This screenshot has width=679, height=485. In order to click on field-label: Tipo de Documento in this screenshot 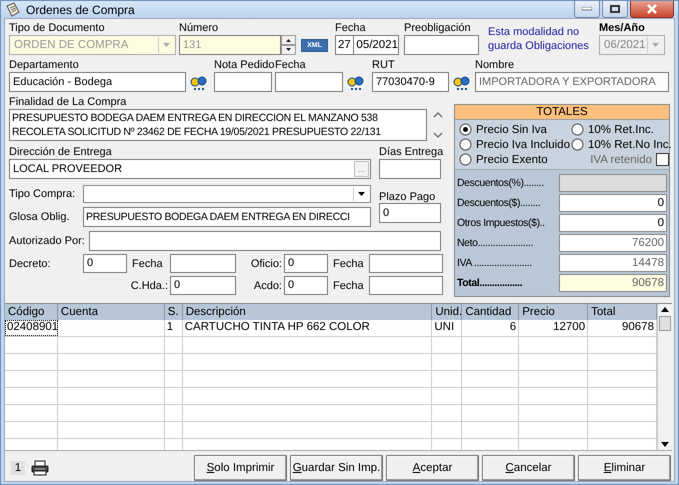, I will do `click(57, 28)`.